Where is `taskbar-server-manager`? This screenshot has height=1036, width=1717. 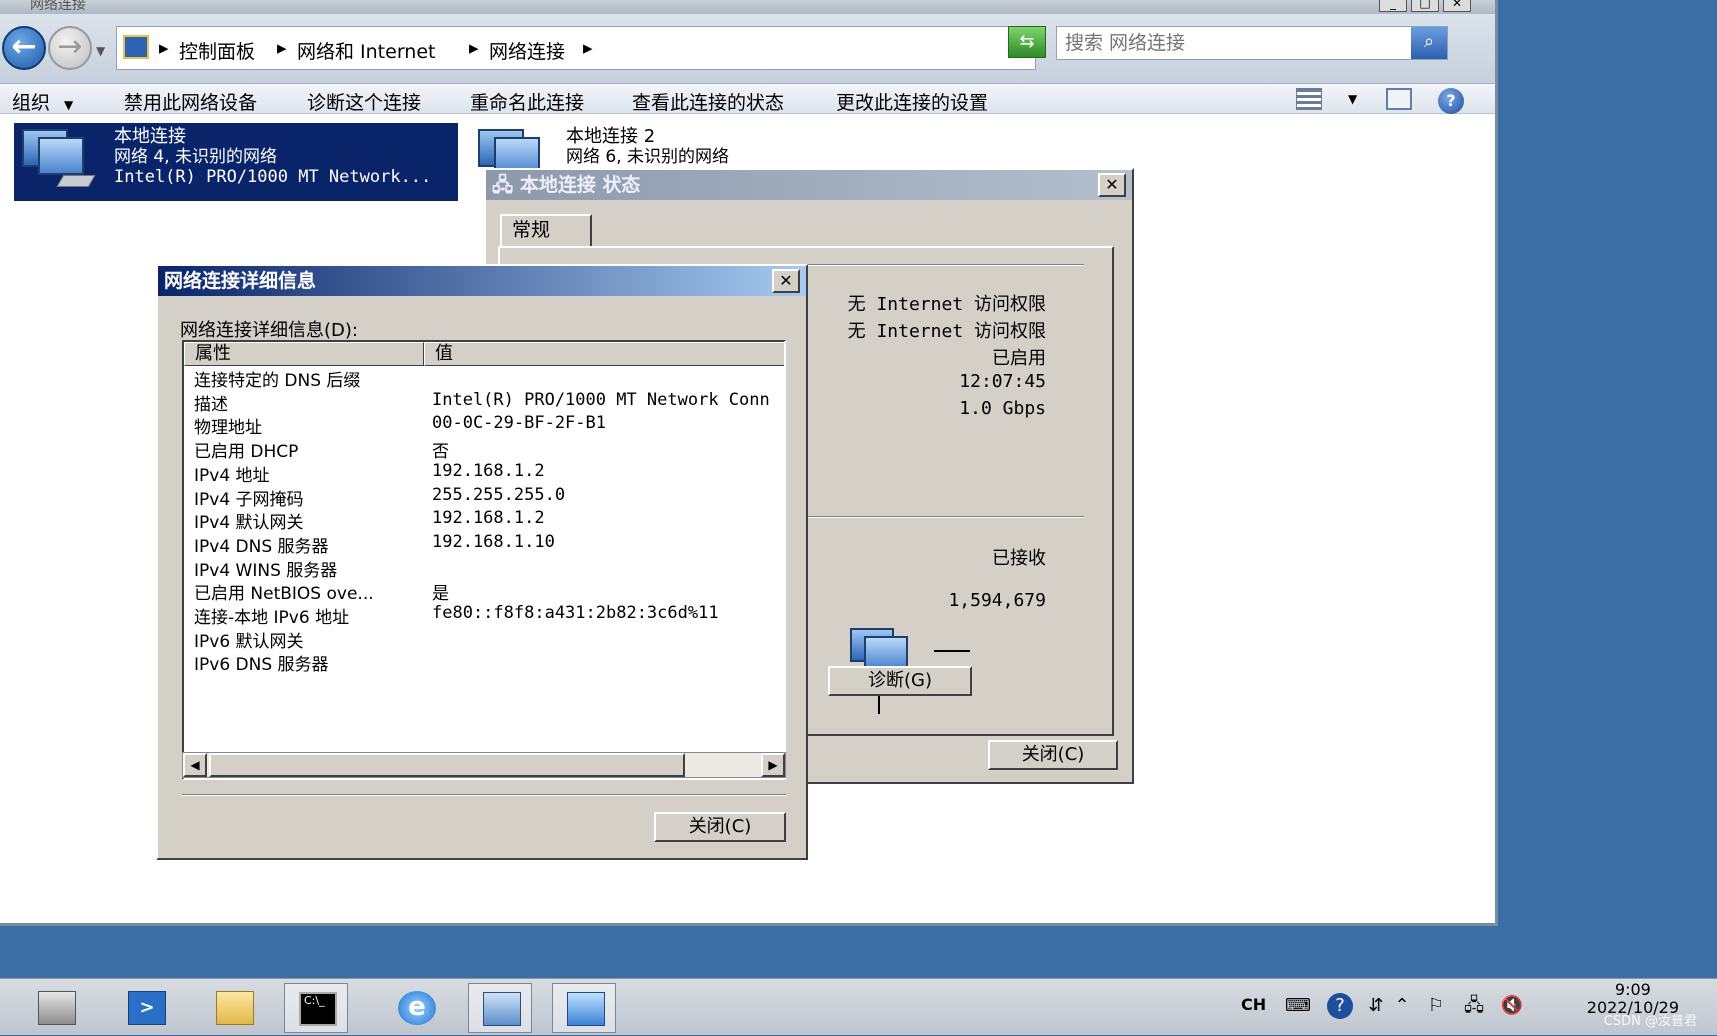 taskbar-server-manager is located at coordinates (56, 1008).